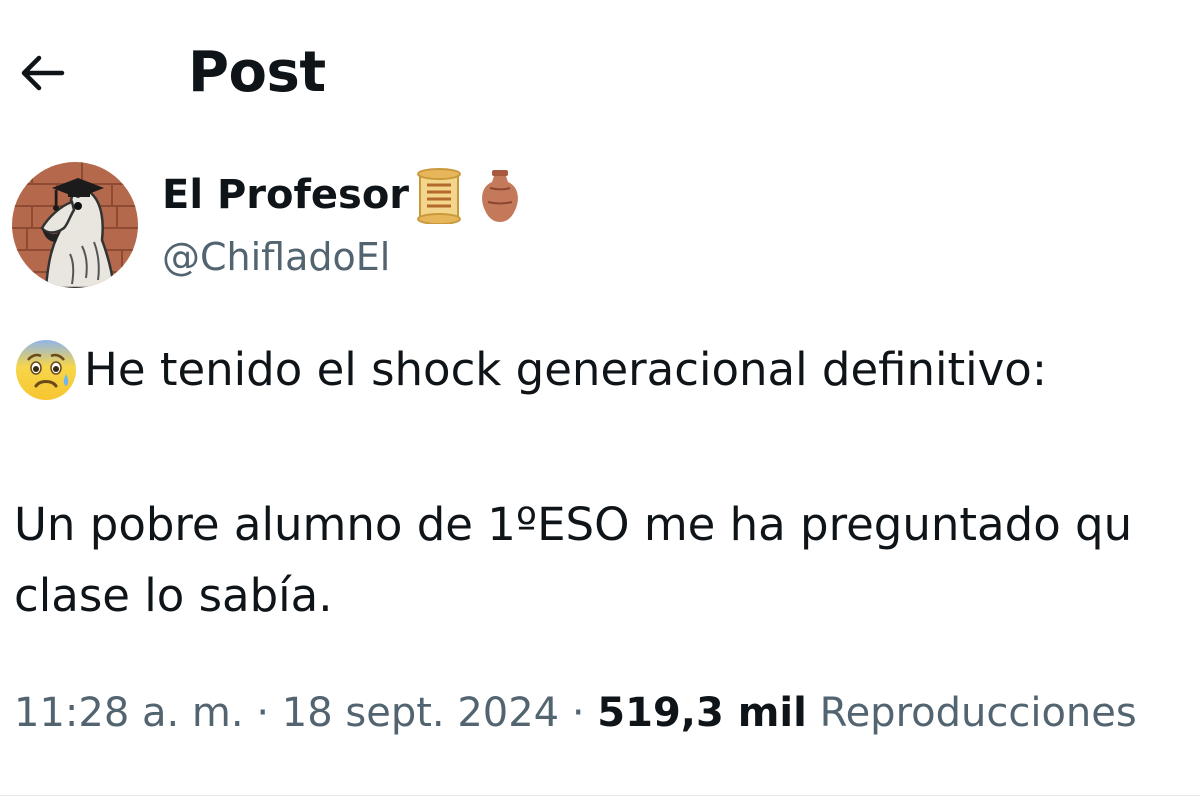 Image resolution: width=1200 pixels, height=800 pixels. I want to click on arrow-left-icon, so click(43, 73).